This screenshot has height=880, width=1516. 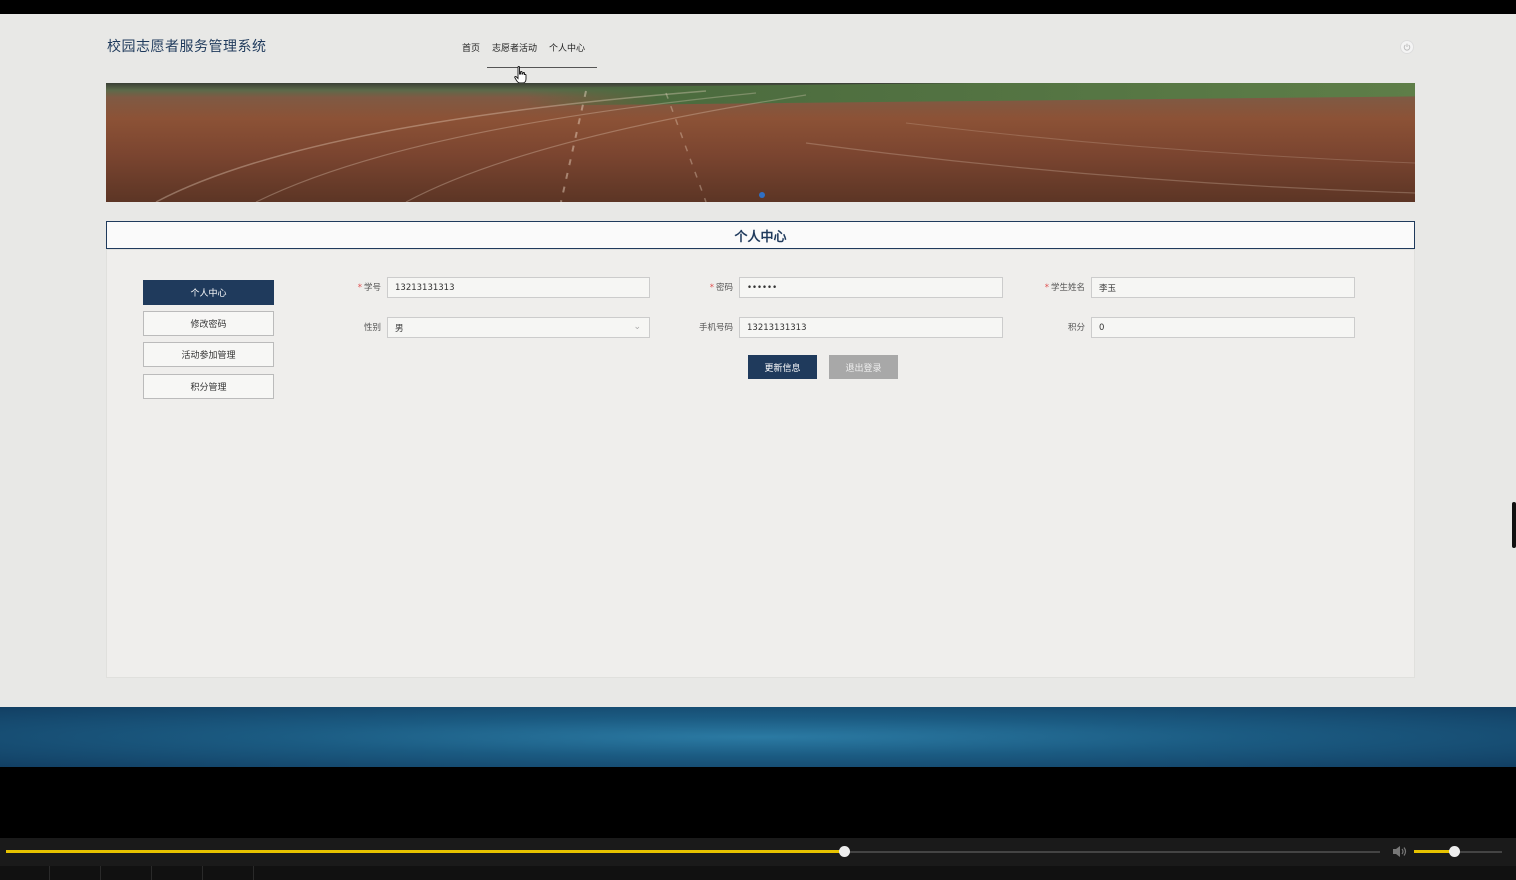 I want to click on password-field: ••••••, so click(x=871, y=287).